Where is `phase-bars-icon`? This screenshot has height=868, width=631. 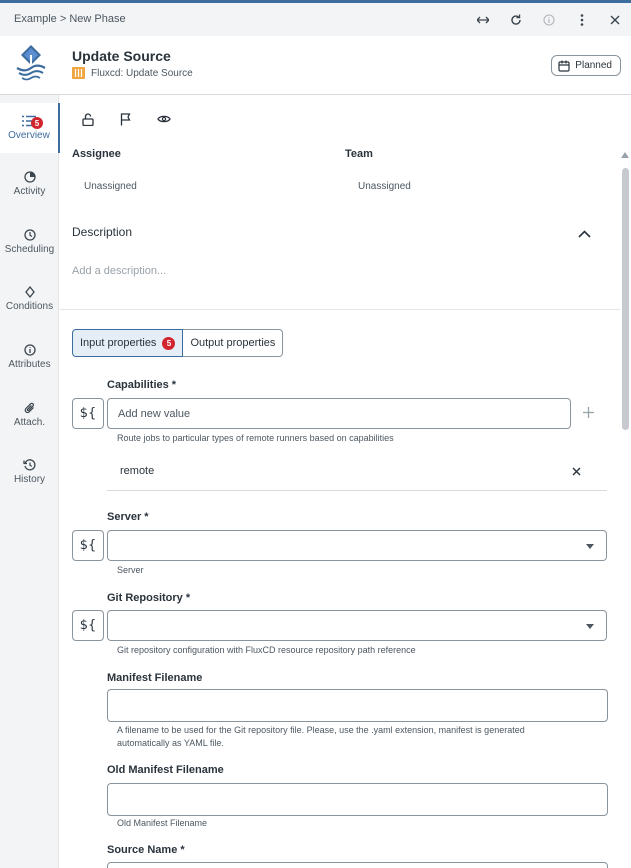
phase-bars-icon is located at coordinates (78, 73).